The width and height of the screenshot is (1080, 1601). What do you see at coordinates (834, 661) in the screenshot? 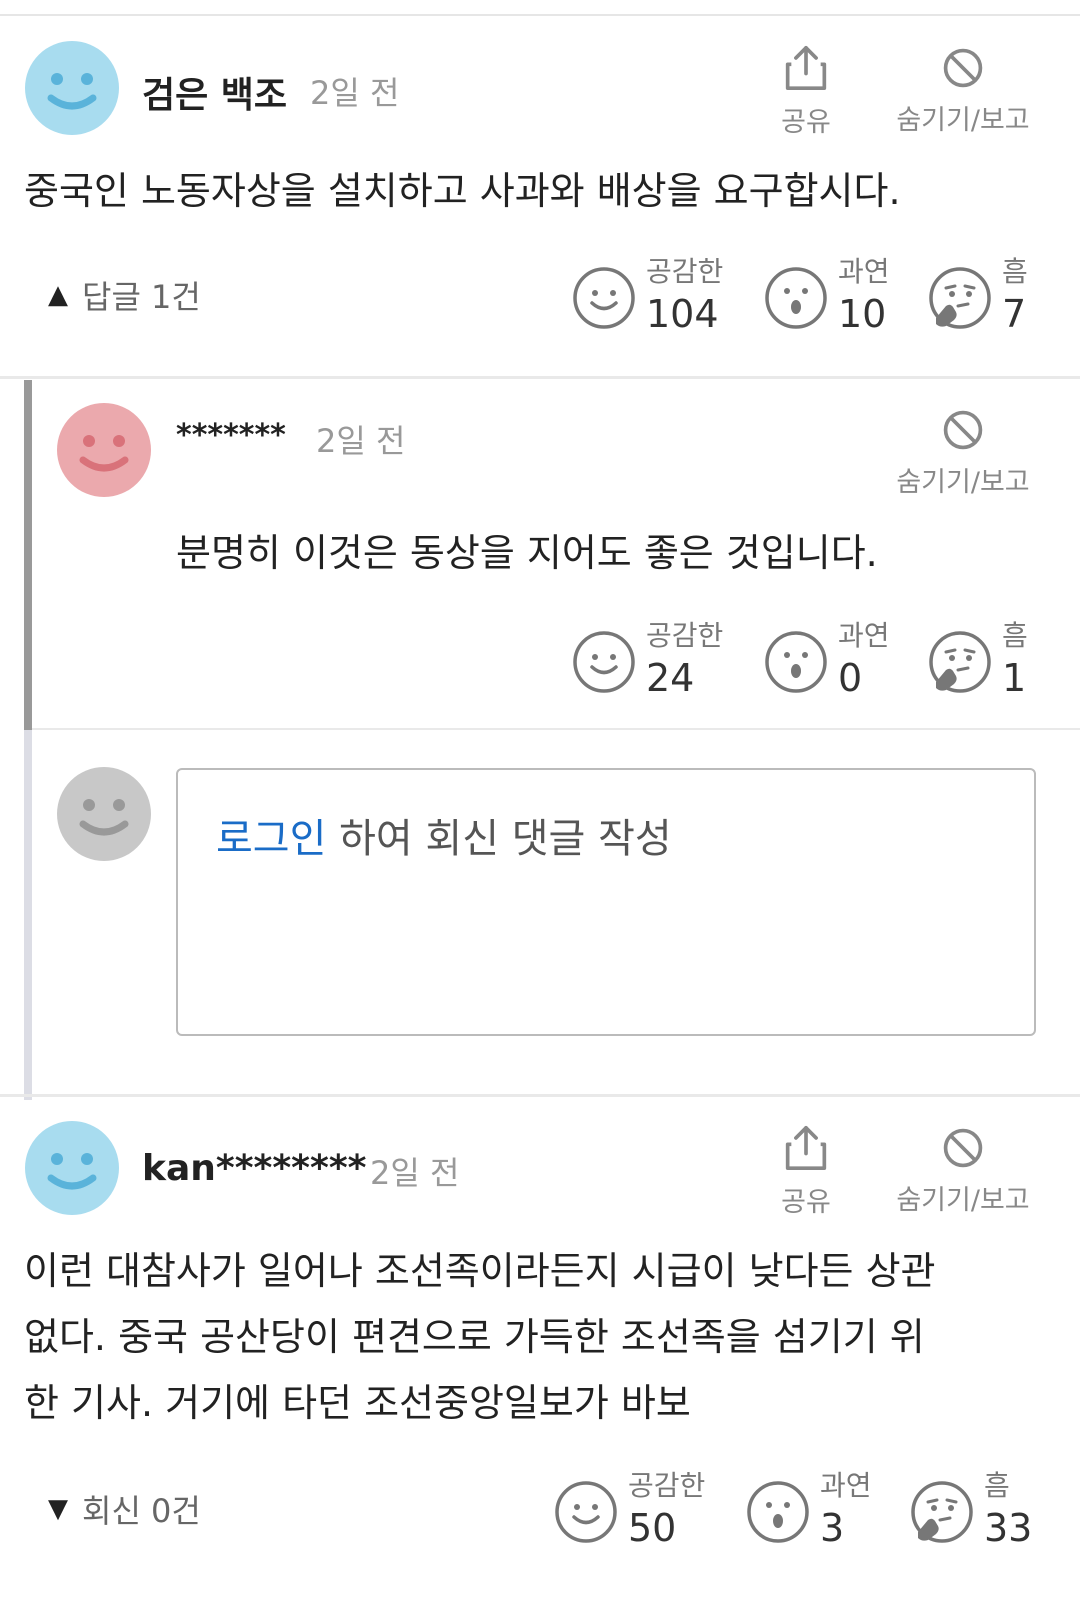
I see `reaction-wow: 과연 0` at bounding box center [834, 661].